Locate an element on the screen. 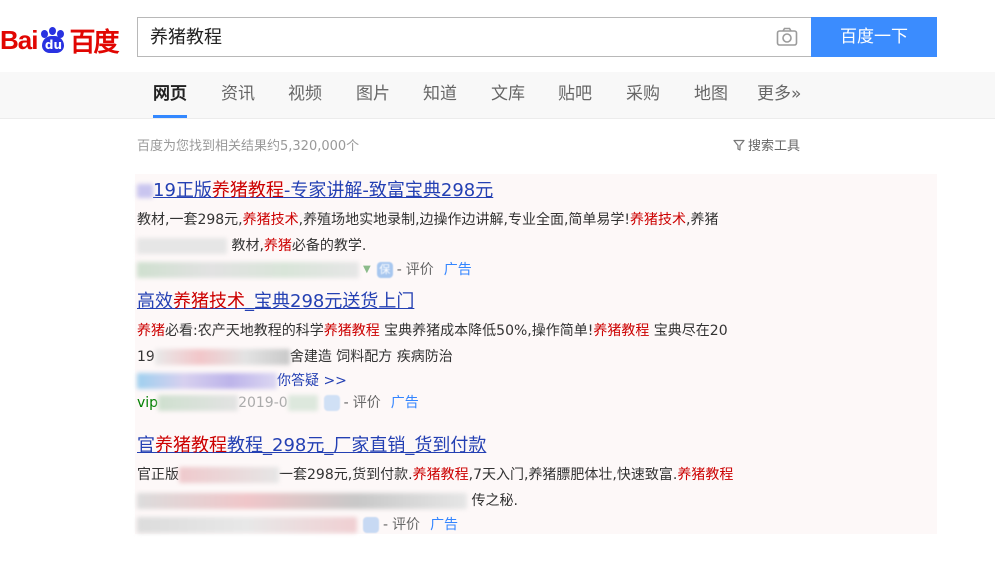 Image resolution: width=995 pixels, height=564 pixels. search-box is located at coordinates (474, 37).